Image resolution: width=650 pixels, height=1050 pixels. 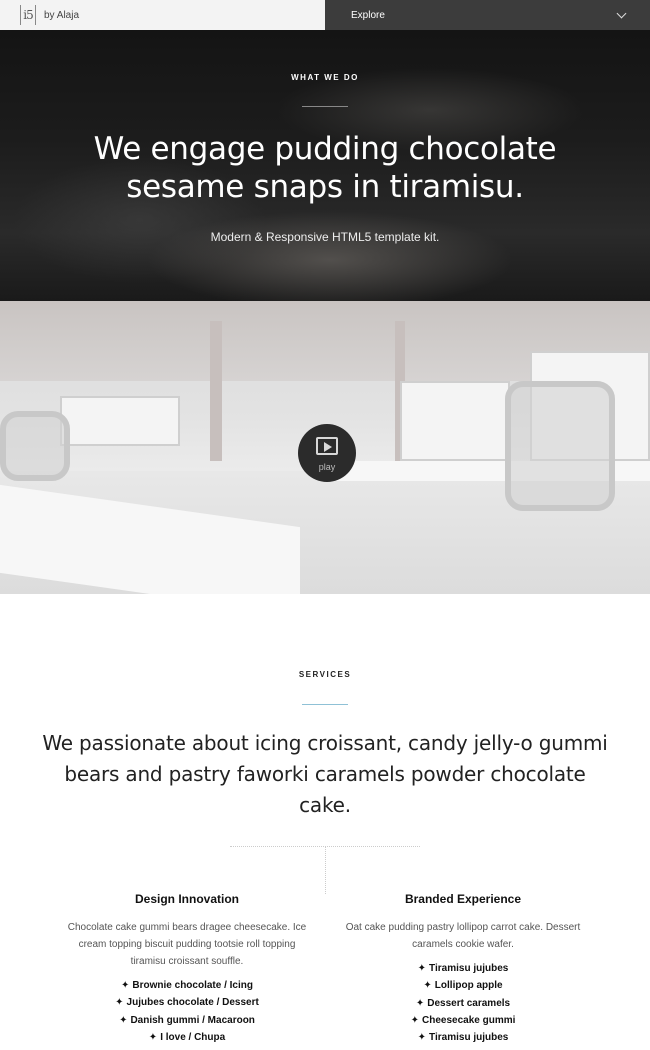 What do you see at coordinates (187, 1037) in the screenshot?
I see `list-item: ✦ I love / Chupa` at bounding box center [187, 1037].